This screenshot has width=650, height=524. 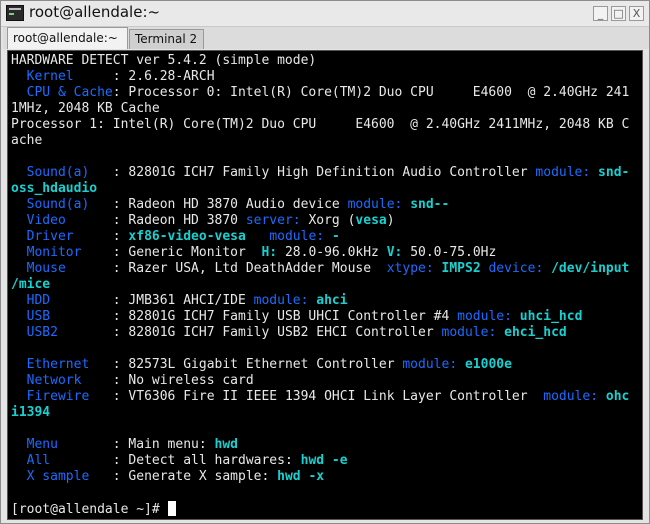 I want to click on x-sample-line: X sample : Generate X sample: hwd -x, so click(x=175, y=476).